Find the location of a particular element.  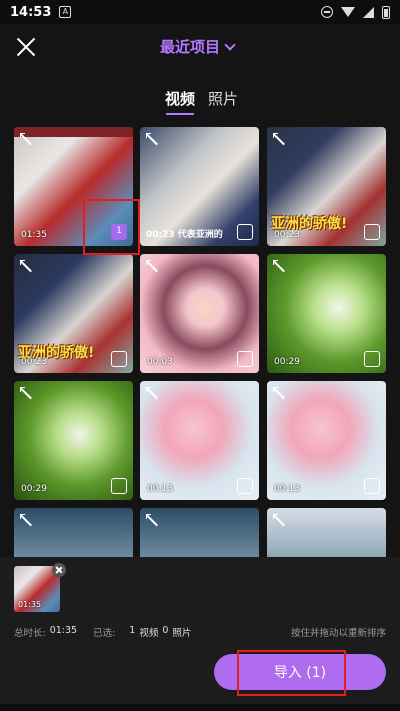

close-icon is located at coordinates (26, 47).